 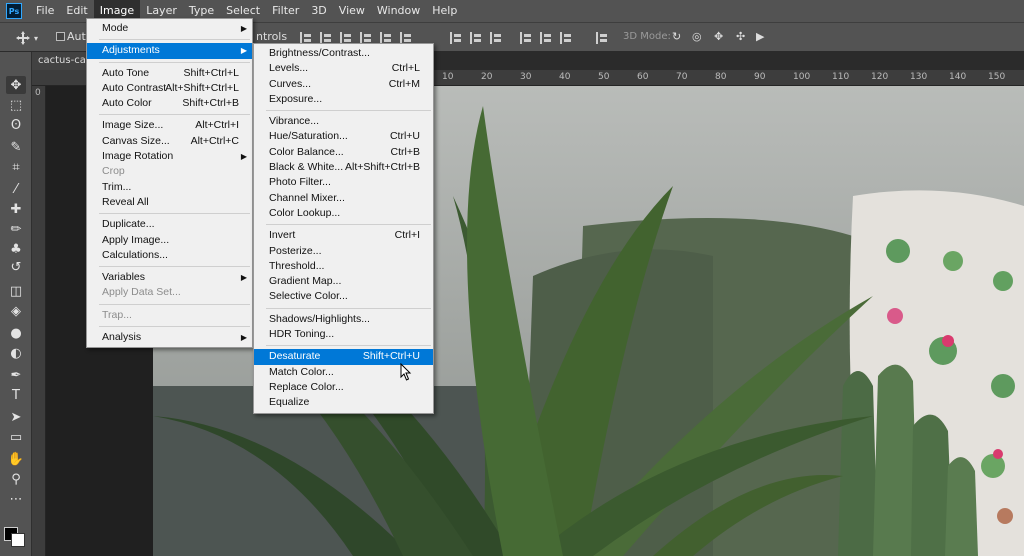 I want to click on menu-item-variables: Variables ▶, so click(x=169, y=277).